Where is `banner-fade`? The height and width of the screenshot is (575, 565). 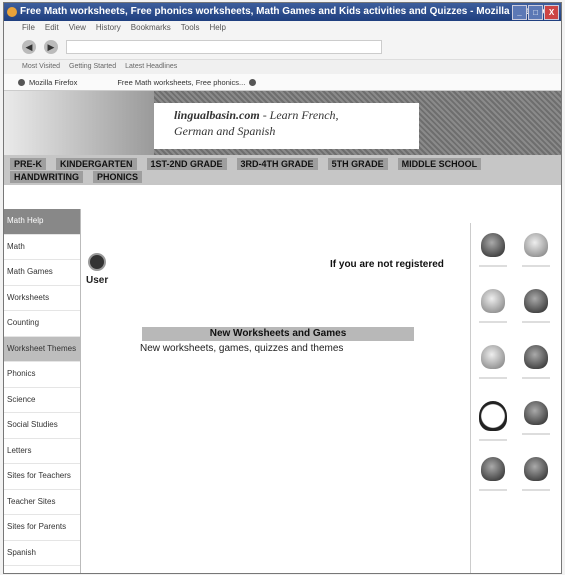 banner-fade is located at coordinates (79, 123).